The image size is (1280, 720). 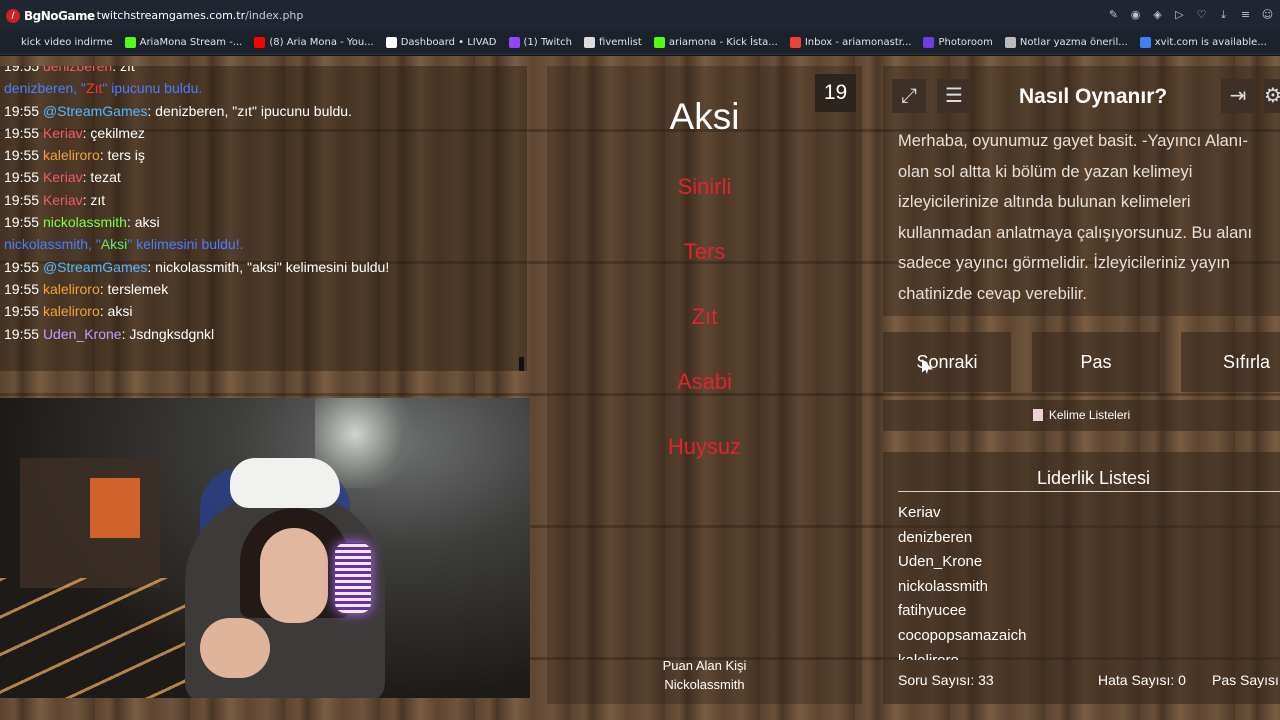 What do you see at coordinates (909, 96) in the screenshot?
I see `fullscreen-icon: ⤢` at bounding box center [909, 96].